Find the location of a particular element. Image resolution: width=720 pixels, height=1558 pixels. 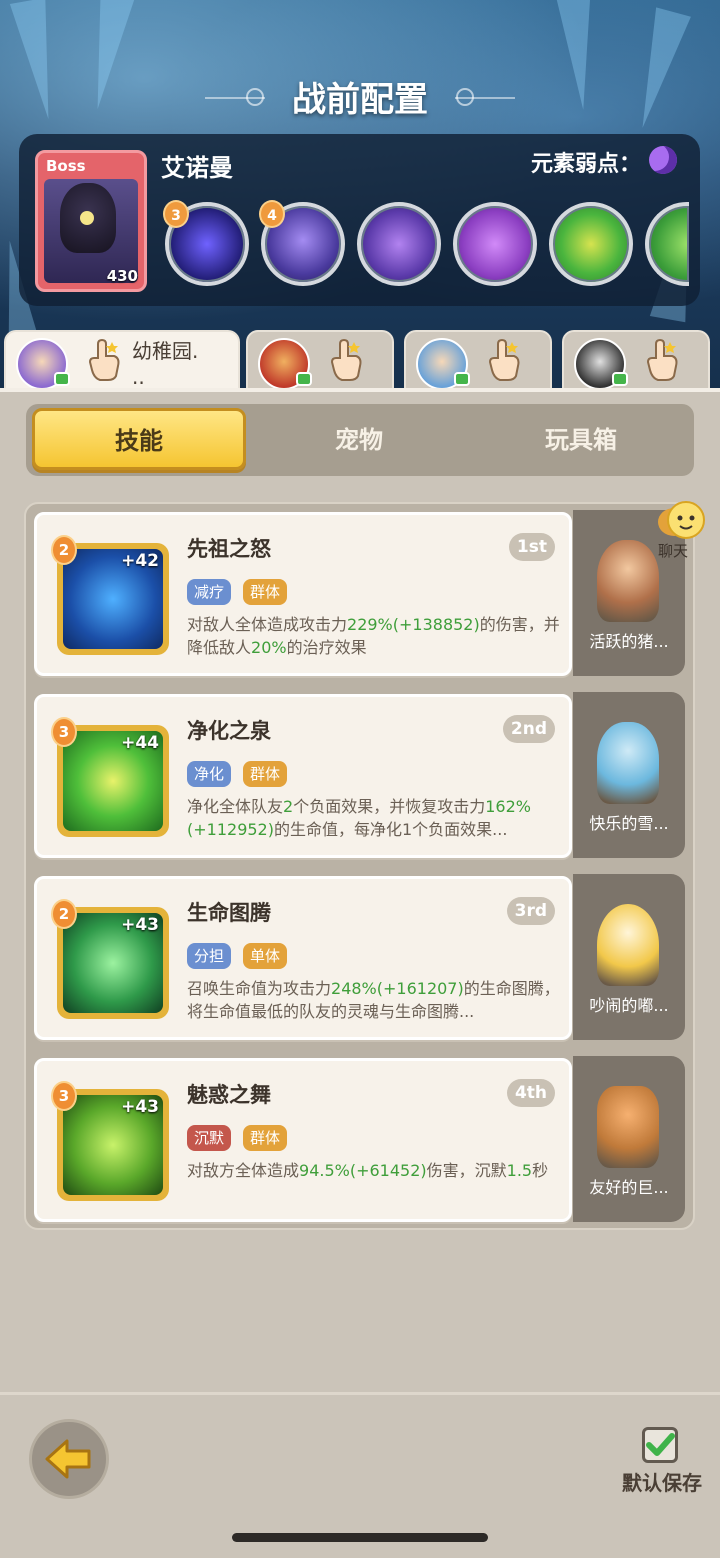

hero-name: 幼稚园. .. is located at coordinates (165, 364).